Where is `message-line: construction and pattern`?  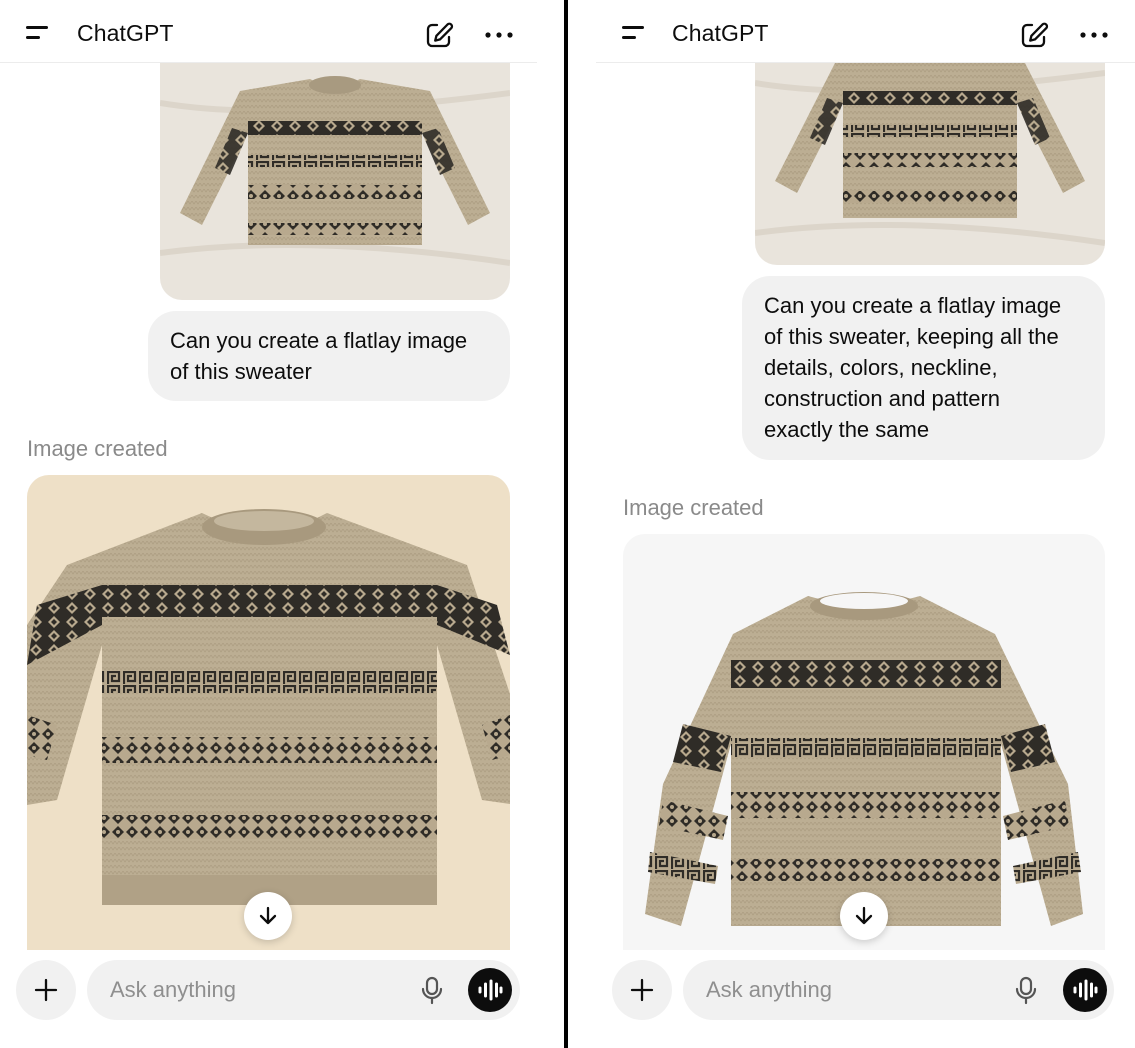 message-line: construction and pattern is located at coordinates (882, 398).